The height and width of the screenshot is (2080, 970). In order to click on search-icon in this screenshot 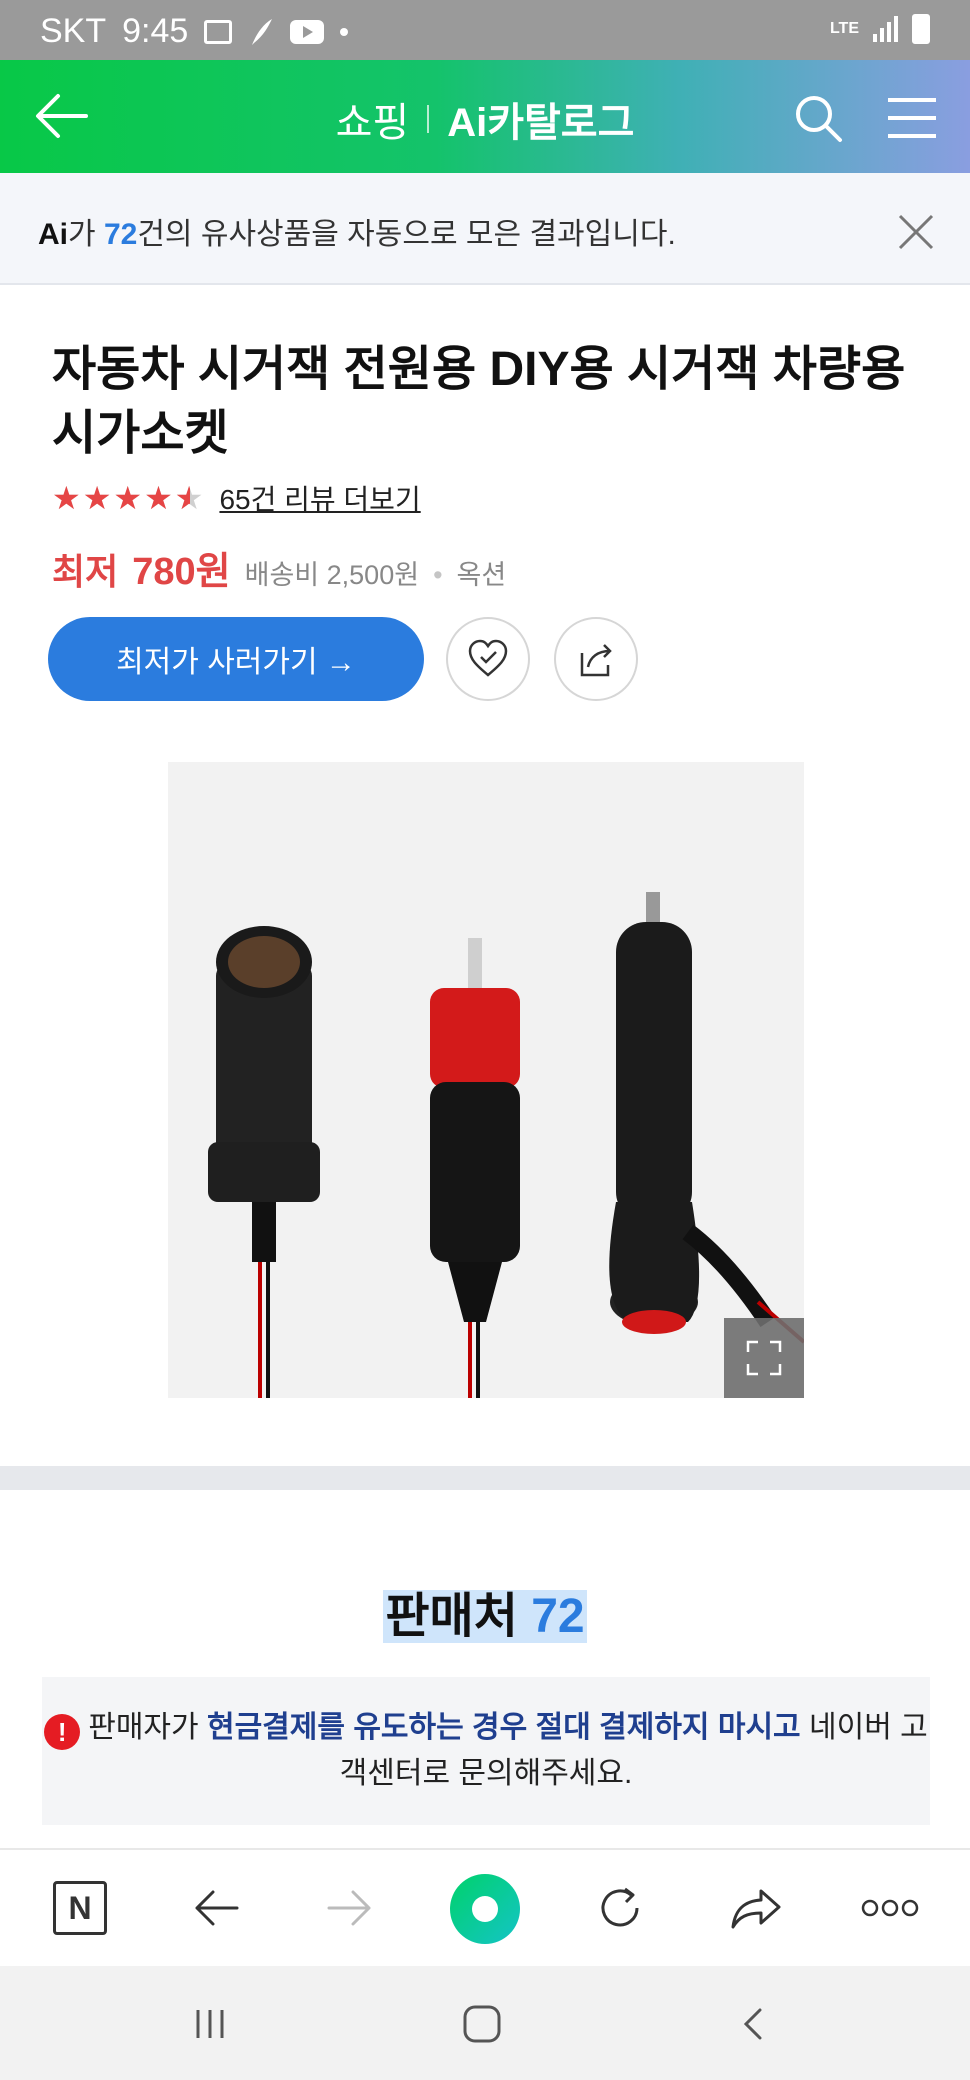, I will do `click(819, 119)`.